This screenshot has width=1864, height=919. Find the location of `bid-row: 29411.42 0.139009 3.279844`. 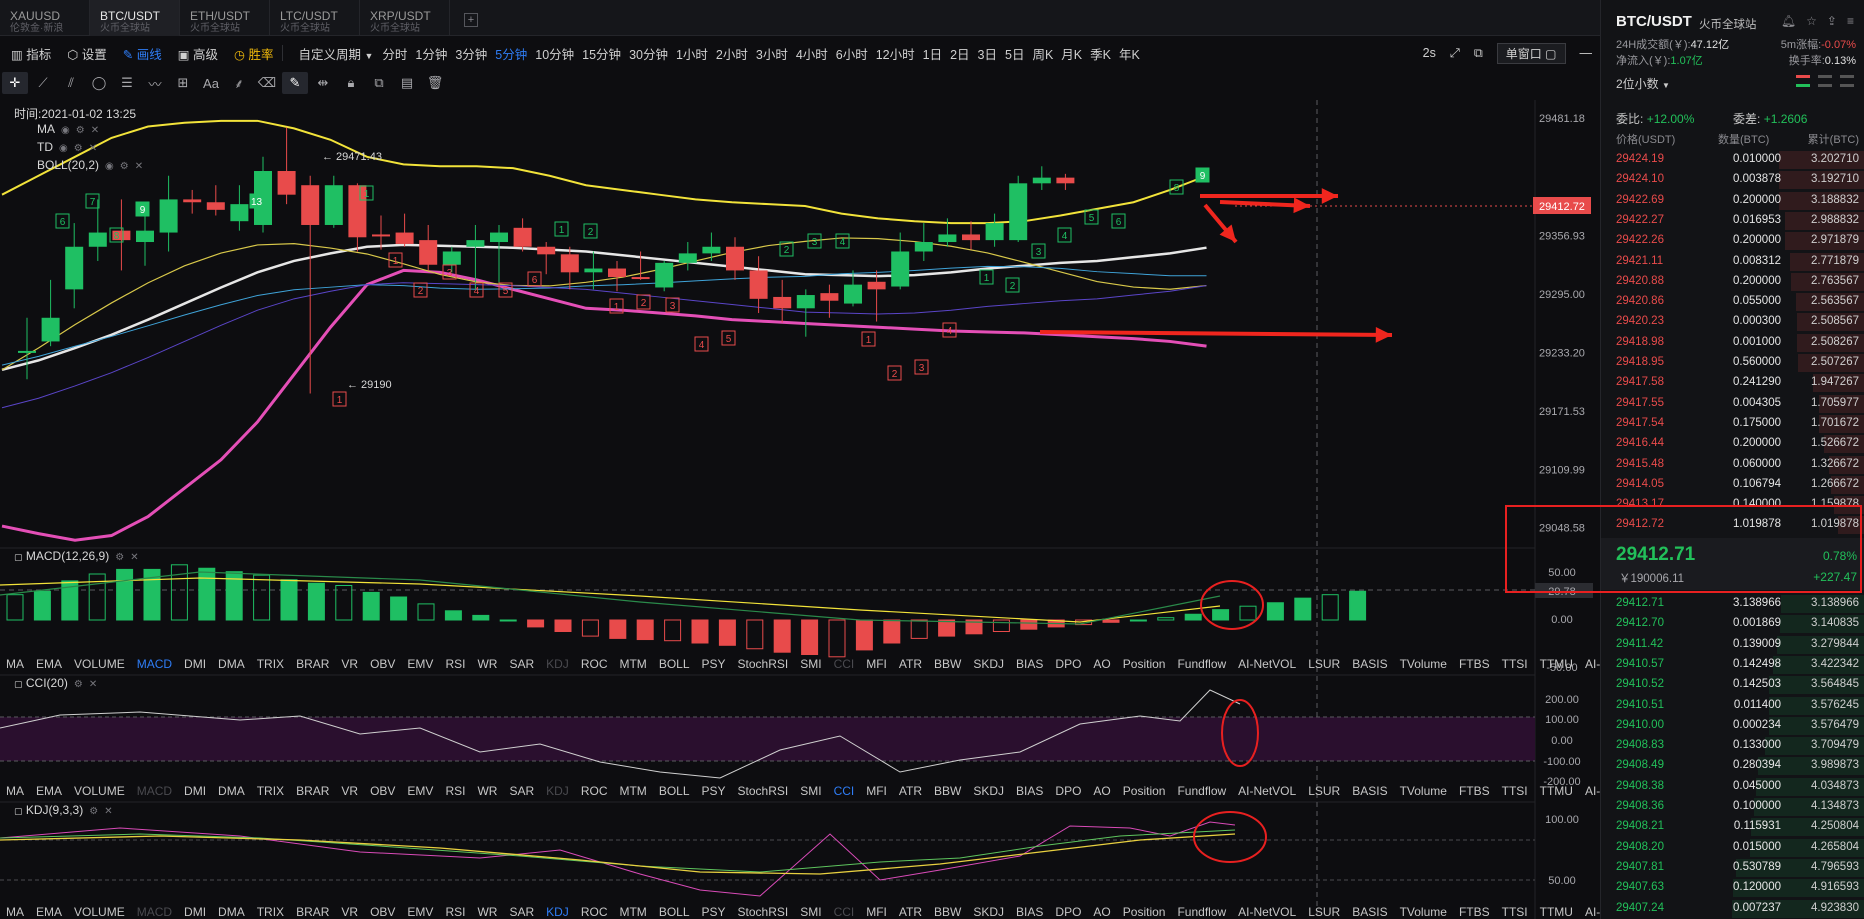

bid-row: 29411.42 0.139009 3.279844 is located at coordinates (1732, 645).